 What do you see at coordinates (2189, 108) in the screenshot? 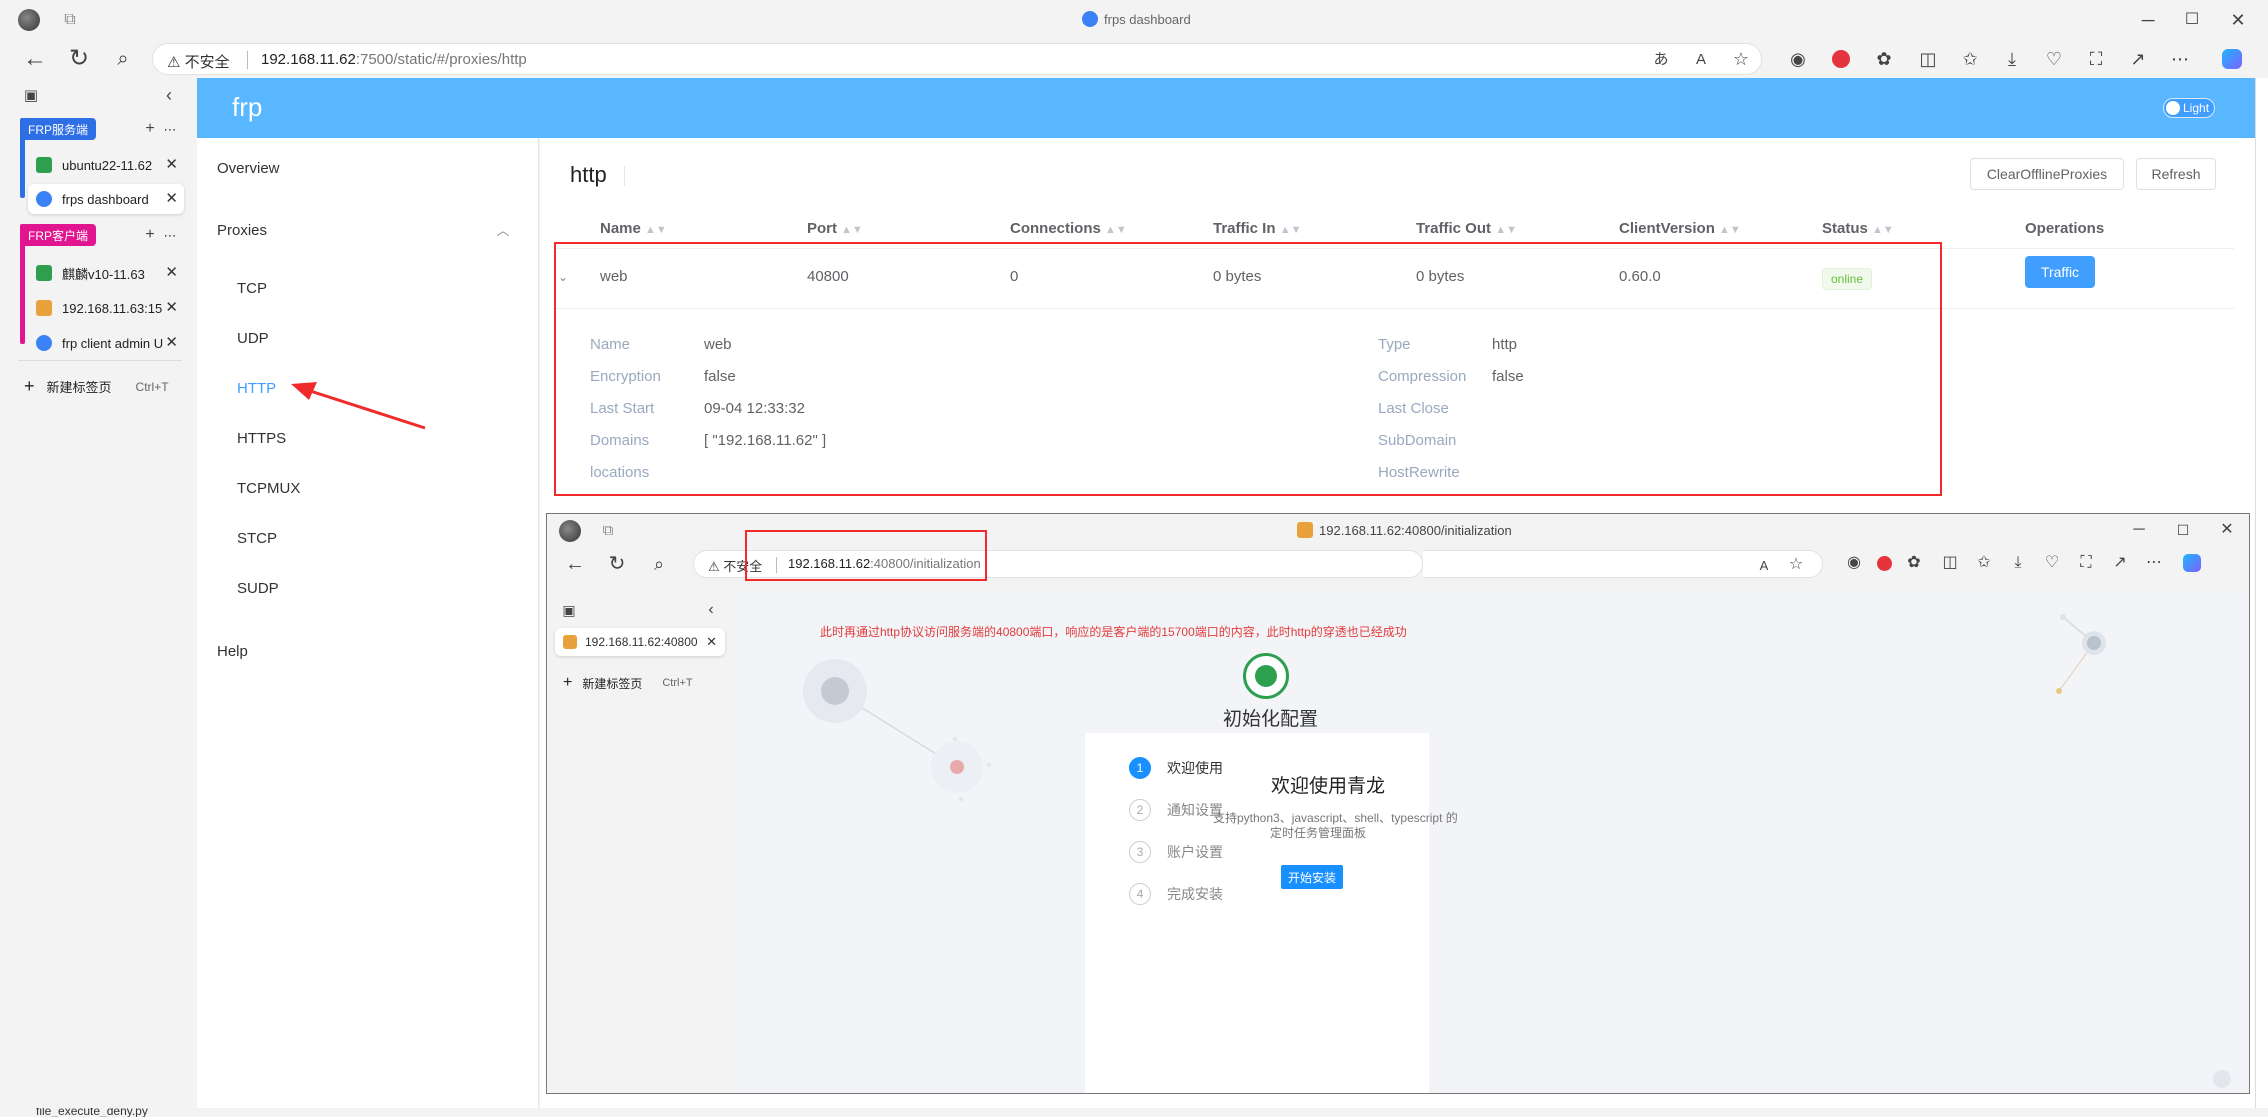
I see `theme-toggle: Light` at bounding box center [2189, 108].